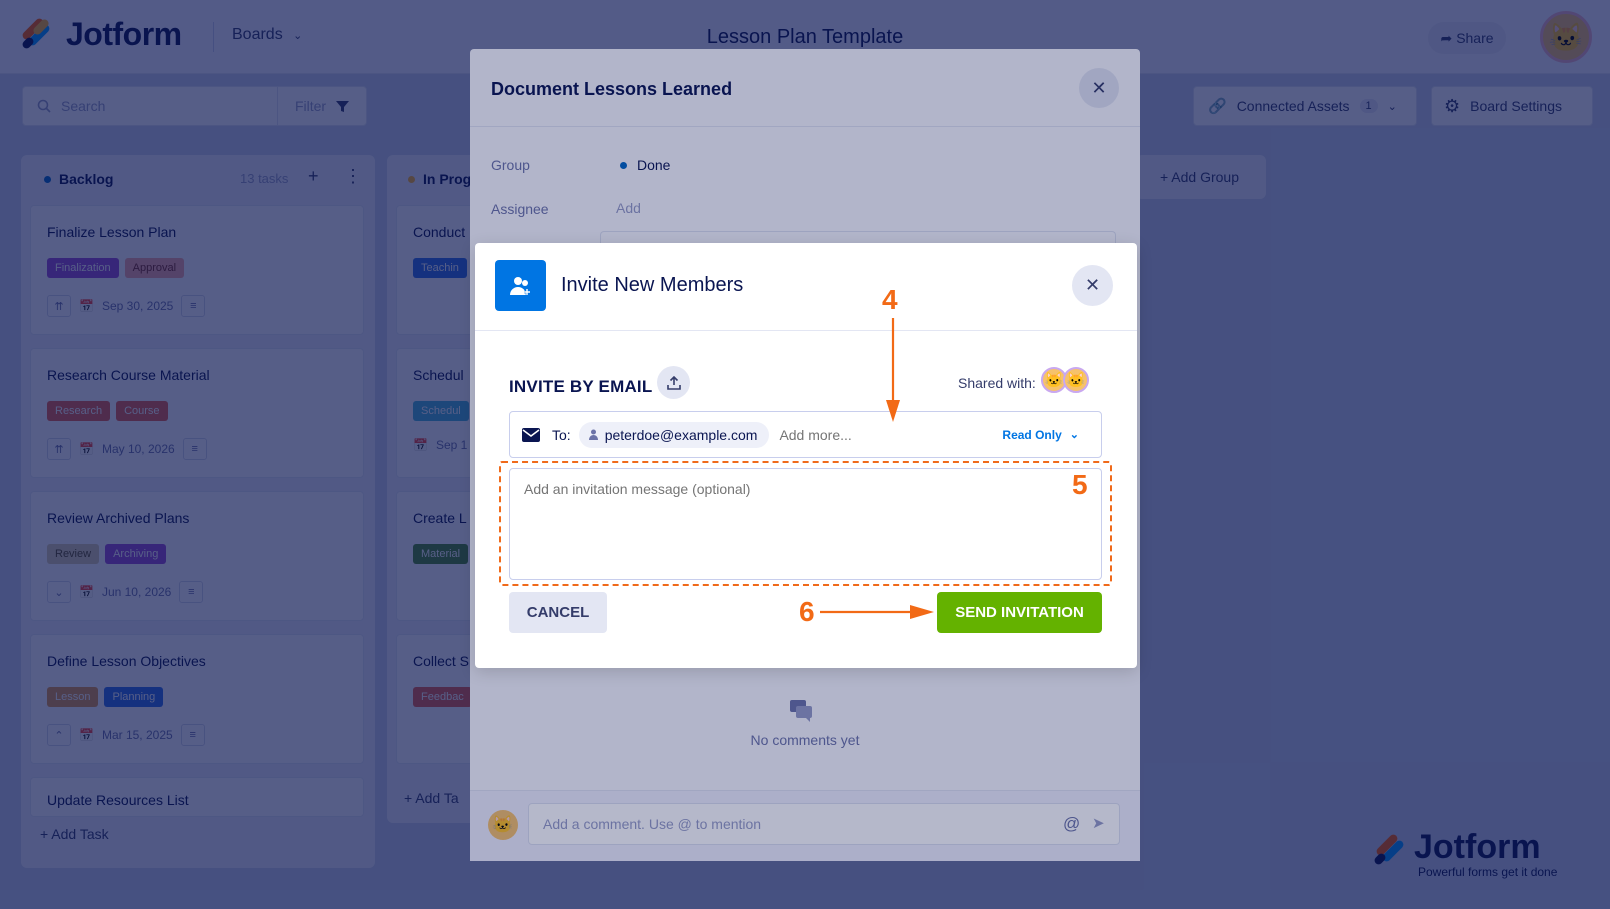 The image size is (1610, 909). I want to click on task-card: Conduct Teachin, so click(436, 270).